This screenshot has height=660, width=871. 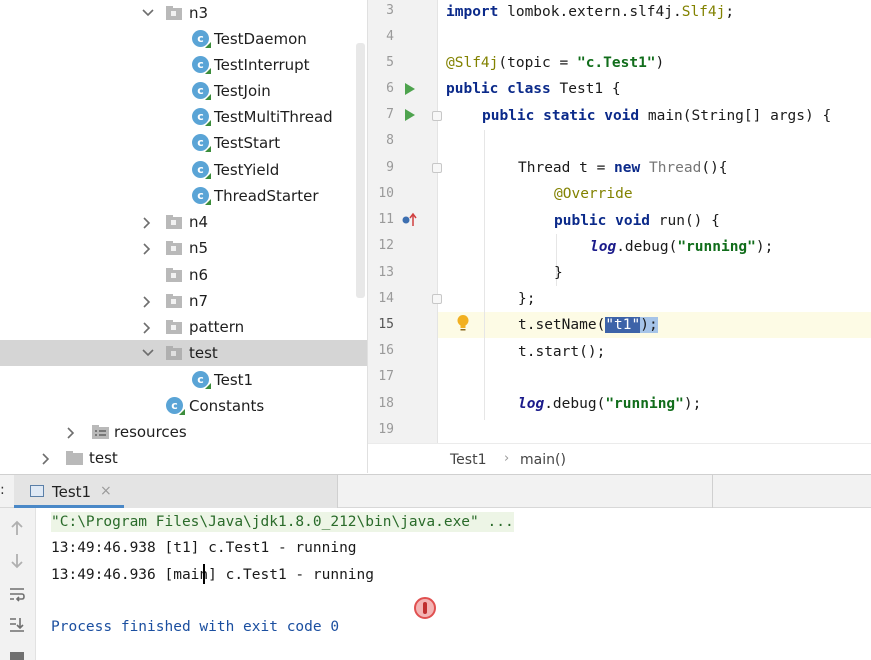 I want to click on tree-item-n5: n5, so click(x=183, y=248).